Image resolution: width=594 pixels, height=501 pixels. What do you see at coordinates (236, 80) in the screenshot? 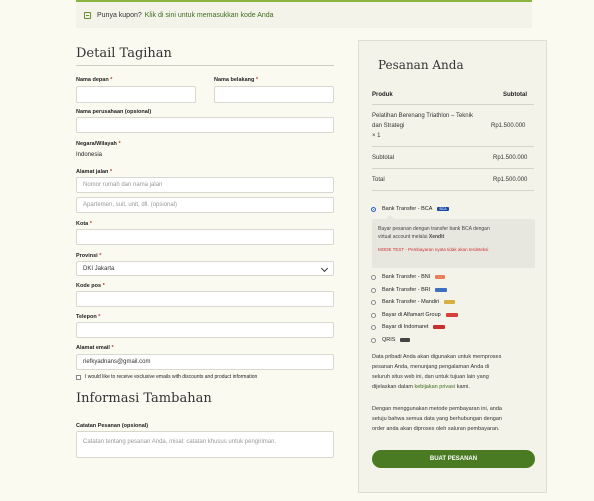
I see `last-name-label: Nama belakang *` at bounding box center [236, 80].